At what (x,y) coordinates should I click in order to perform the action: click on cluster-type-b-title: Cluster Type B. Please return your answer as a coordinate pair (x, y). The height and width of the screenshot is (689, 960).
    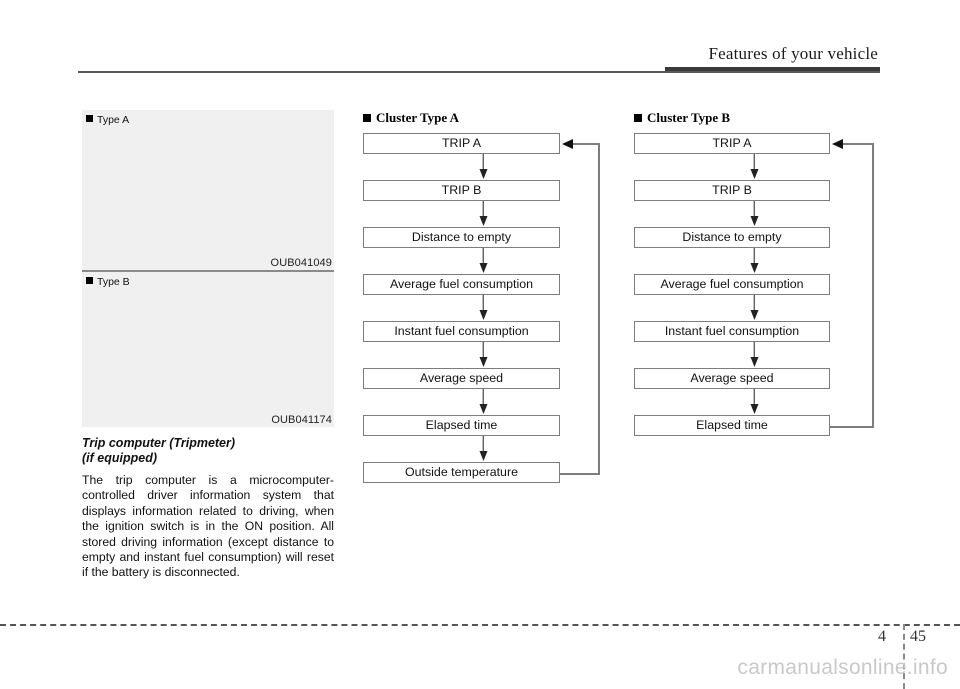
    Looking at the image, I should click on (754, 118).